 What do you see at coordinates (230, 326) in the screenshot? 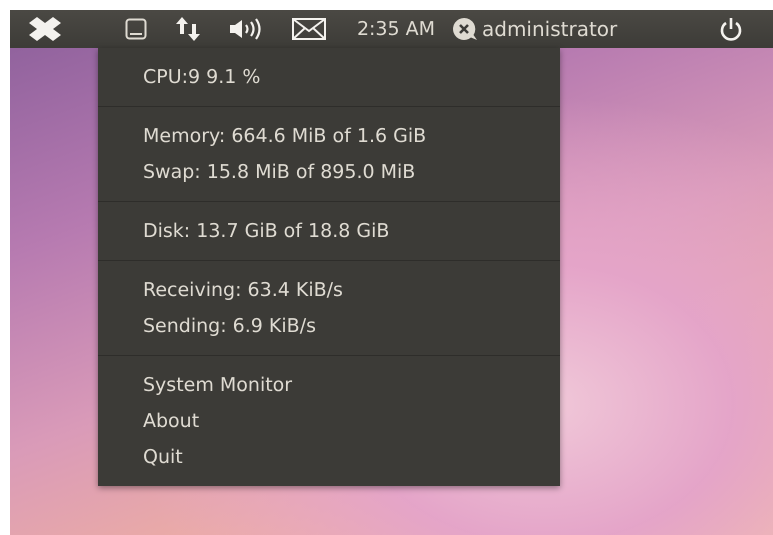
I see `menu-stat-text: Sending: 6.9 KiB/s` at bounding box center [230, 326].